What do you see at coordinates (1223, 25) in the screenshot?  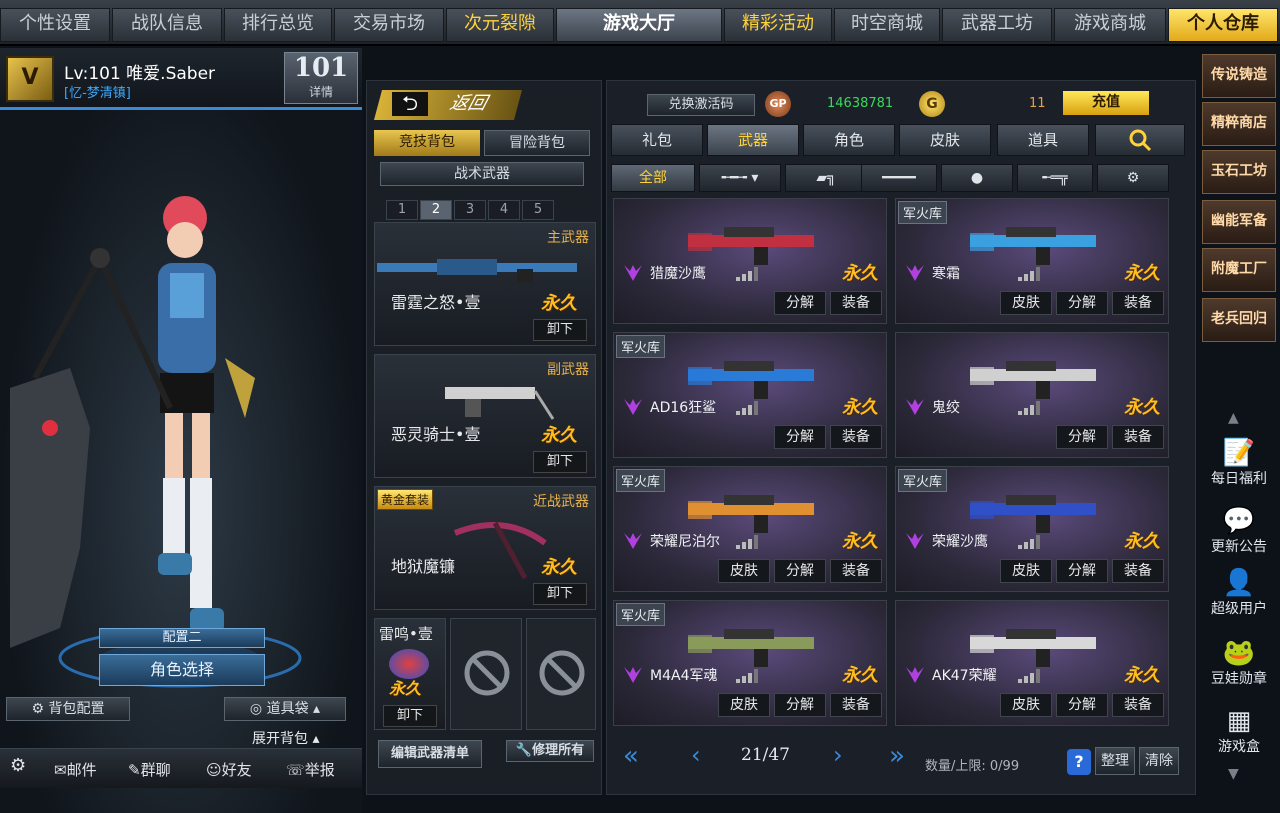 I see `nav-tab: 个人仓库` at bounding box center [1223, 25].